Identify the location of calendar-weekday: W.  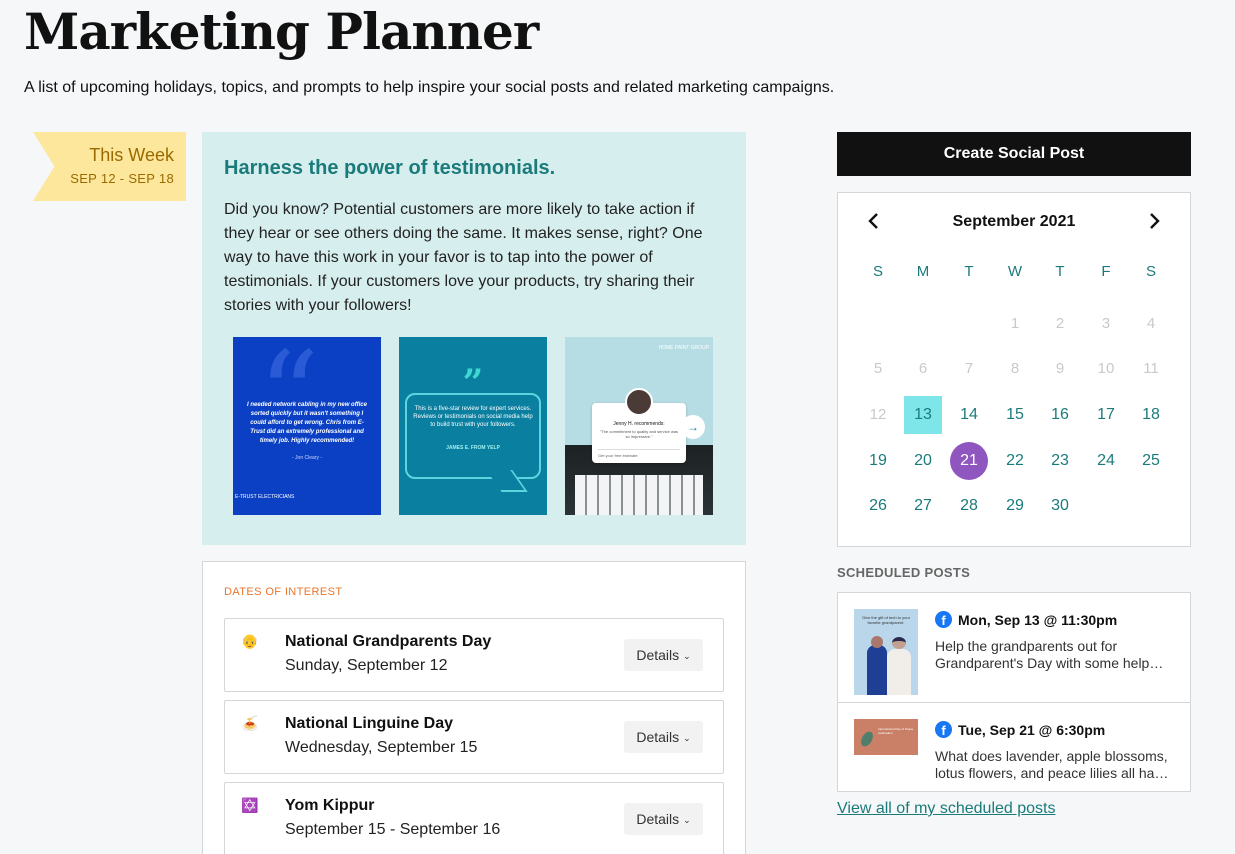
(1015, 271).